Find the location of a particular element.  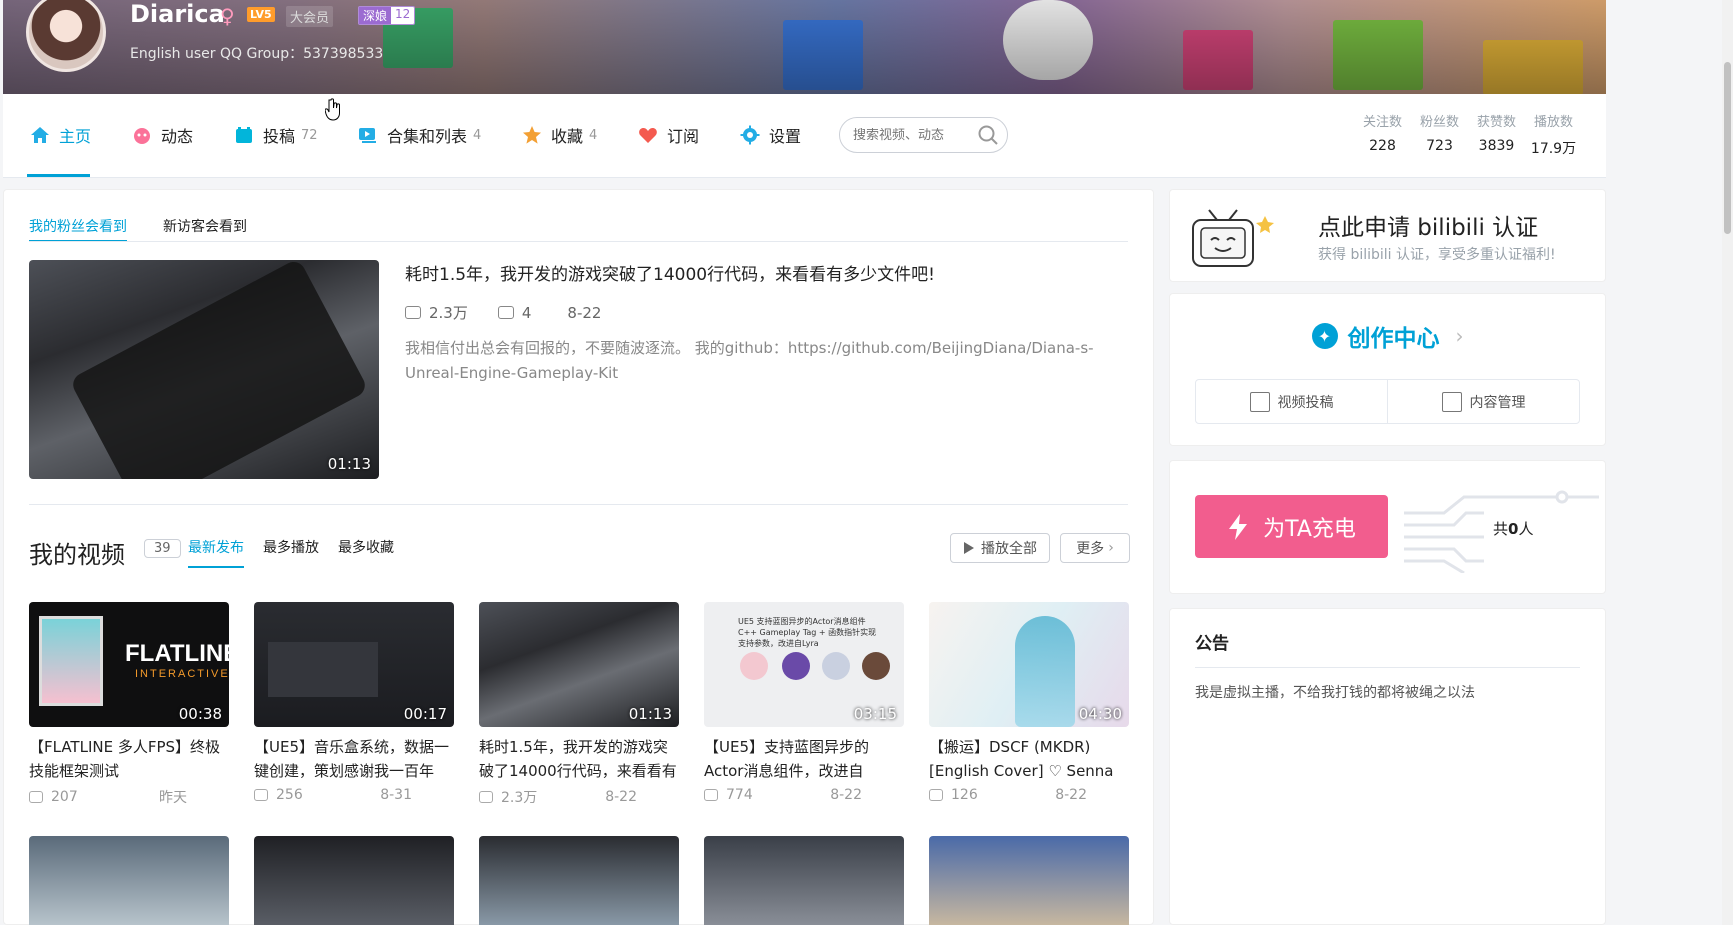

stat-label: 获赞数 is located at coordinates (1496, 122).